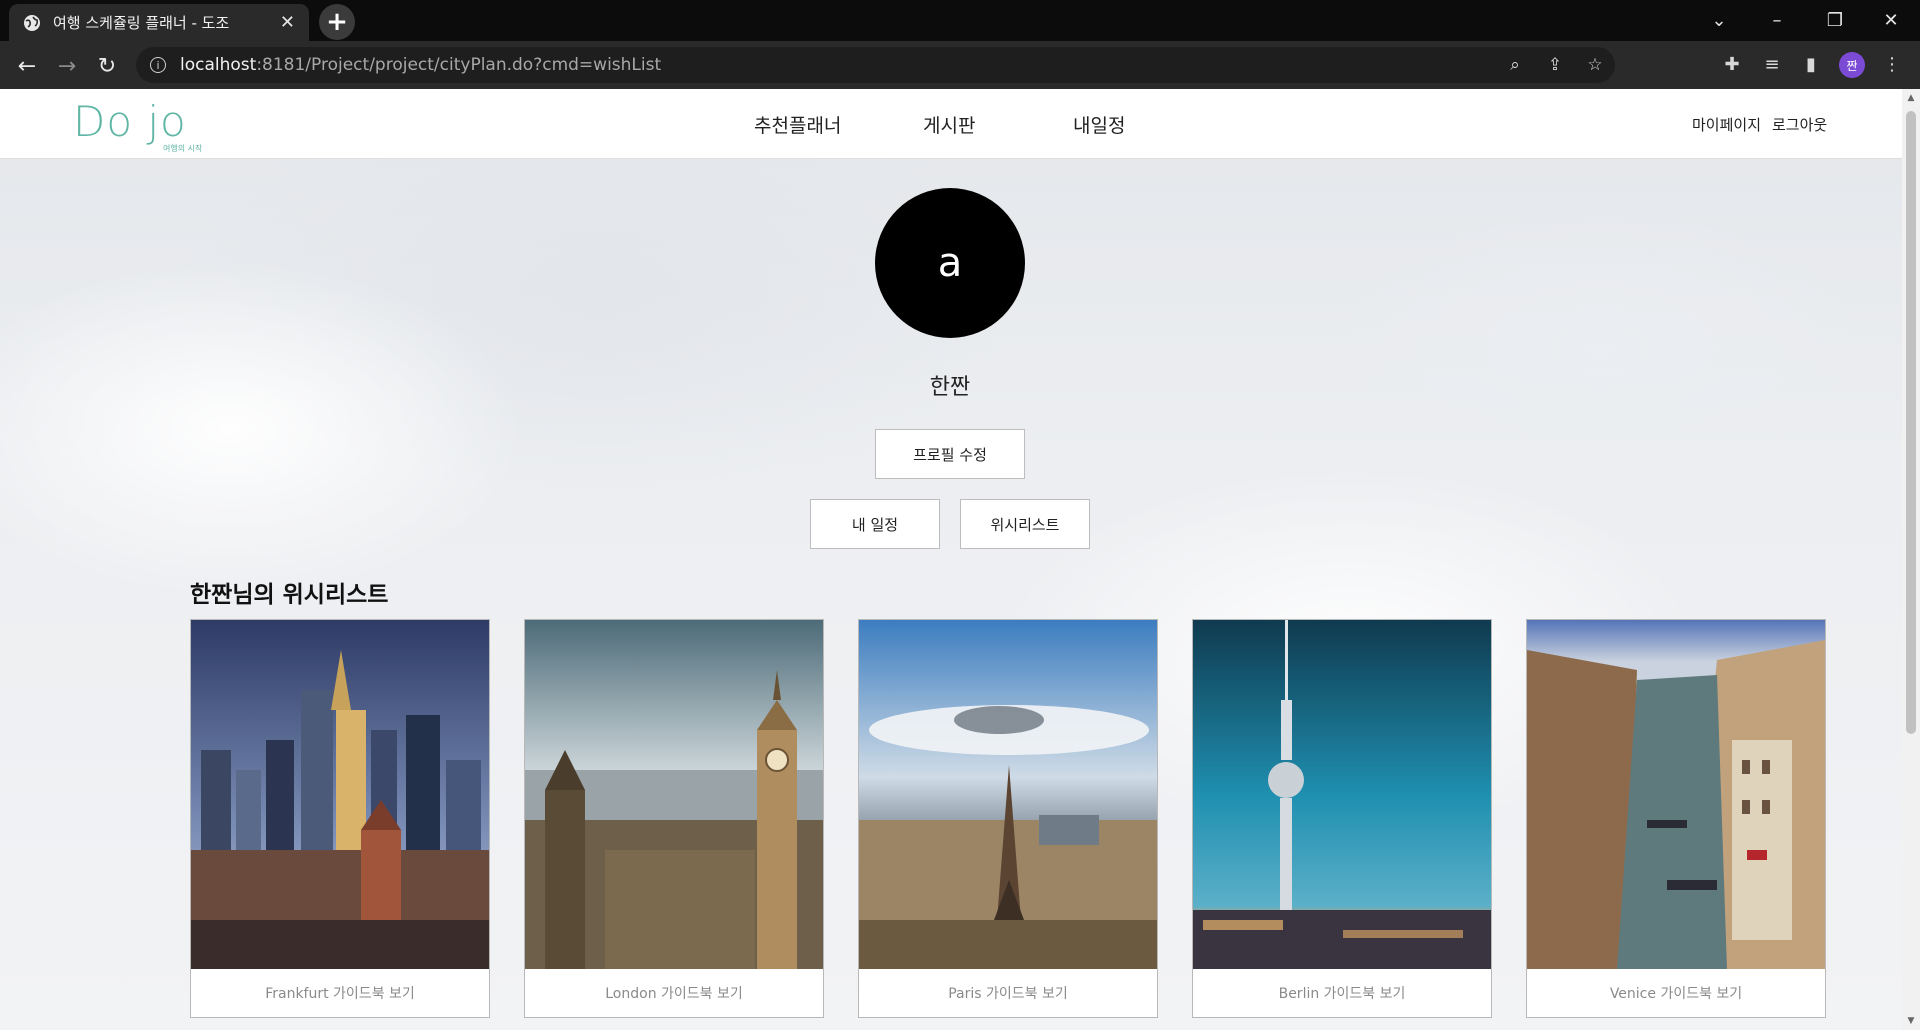 The image size is (1920, 1030). What do you see at coordinates (1719, 20) in the screenshot?
I see `tab-search-chevron-icon: ⌄` at bounding box center [1719, 20].